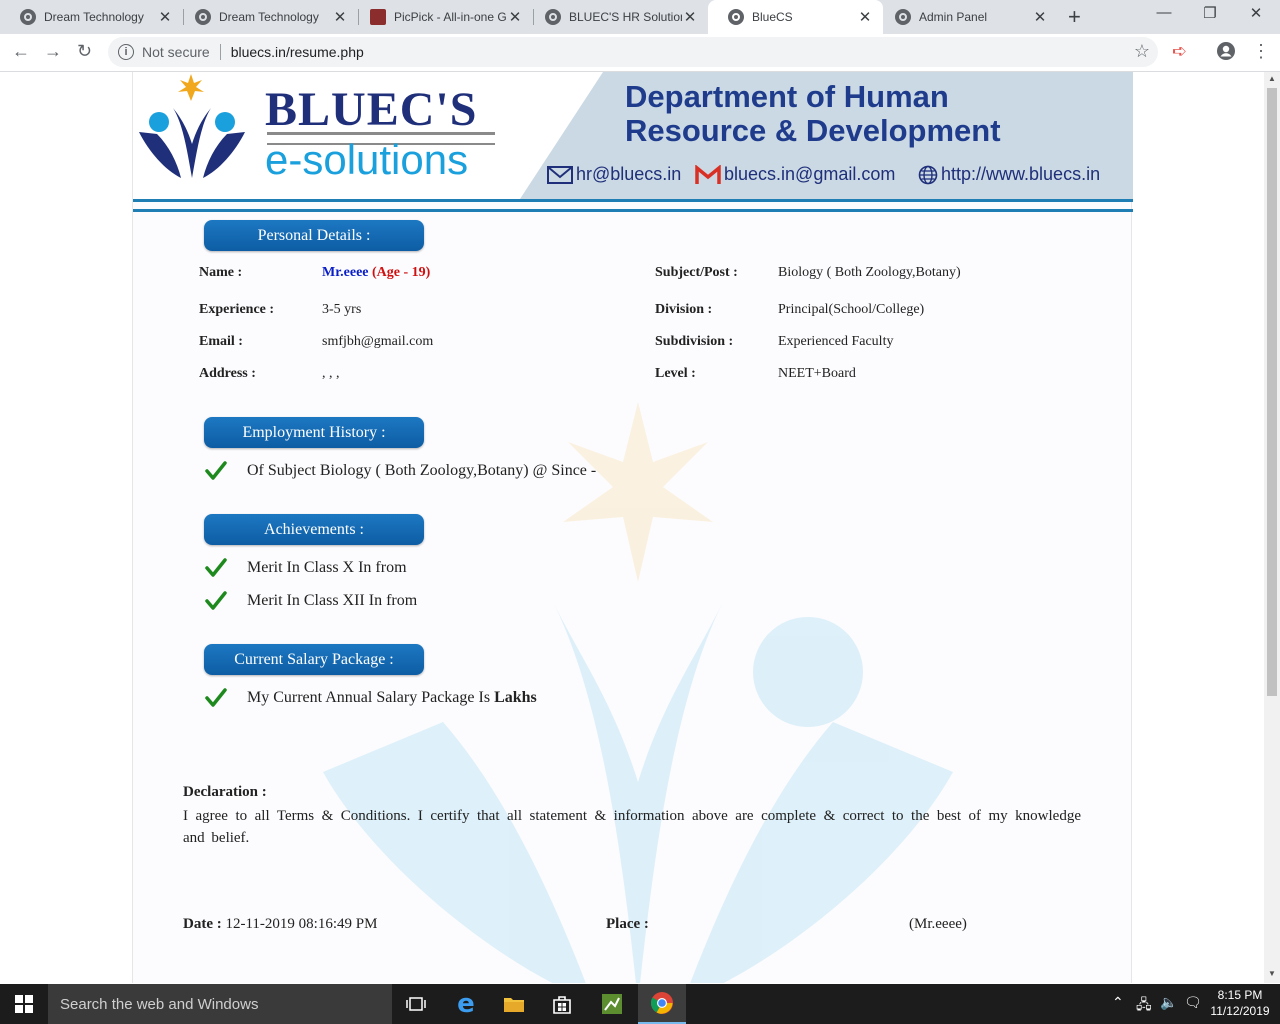 Image resolution: width=1280 pixels, height=1024 pixels. Describe the element at coordinates (192, 126) in the screenshot. I see `bluecs-logo-icon` at that location.